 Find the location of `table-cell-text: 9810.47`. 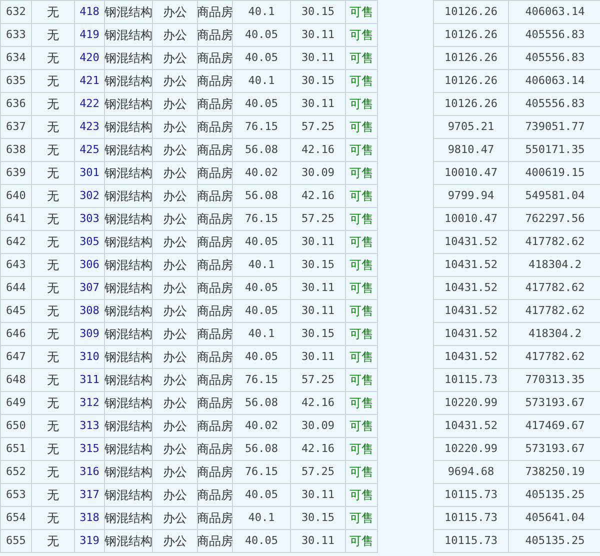

table-cell-text: 9810.47 is located at coordinates (471, 150).